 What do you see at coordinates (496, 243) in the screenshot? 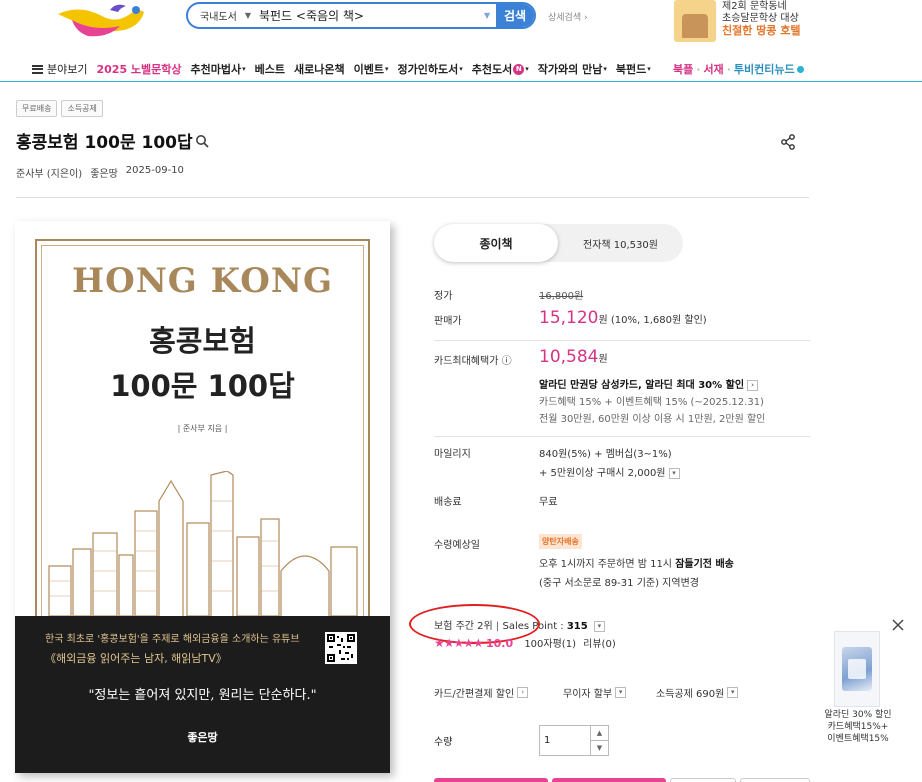
I see `tab-paper-book: 종이책` at bounding box center [496, 243].